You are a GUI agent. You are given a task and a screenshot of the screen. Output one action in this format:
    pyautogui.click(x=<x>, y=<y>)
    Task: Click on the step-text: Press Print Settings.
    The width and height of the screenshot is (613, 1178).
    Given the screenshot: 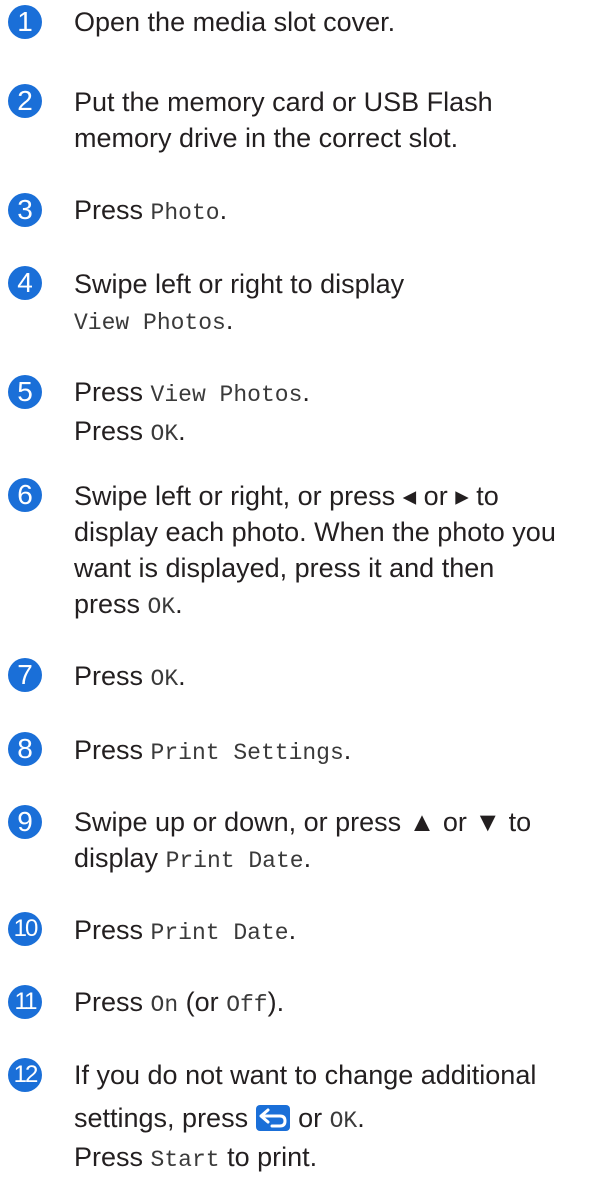 What is the action you would take?
    pyautogui.click(x=213, y=750)
    